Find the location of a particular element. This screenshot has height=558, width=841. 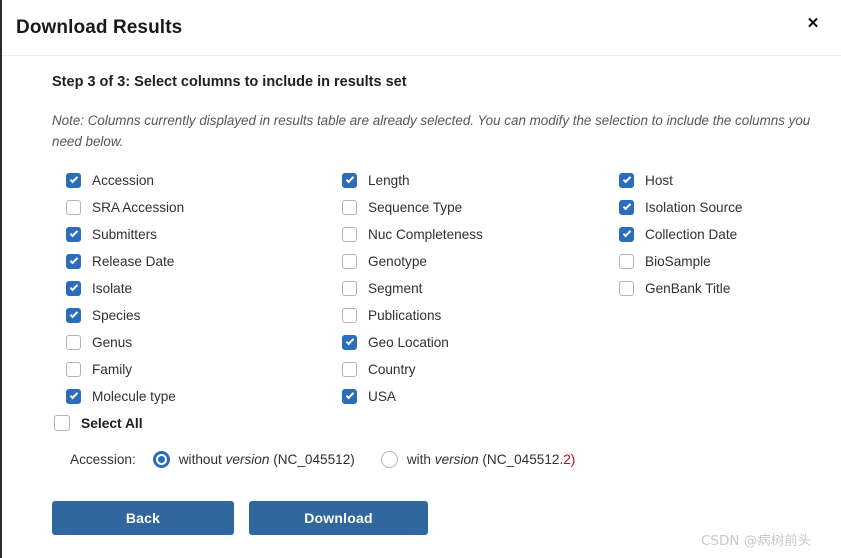

column-option-label: Nuc Completeness is located at coordinates (425, 234).